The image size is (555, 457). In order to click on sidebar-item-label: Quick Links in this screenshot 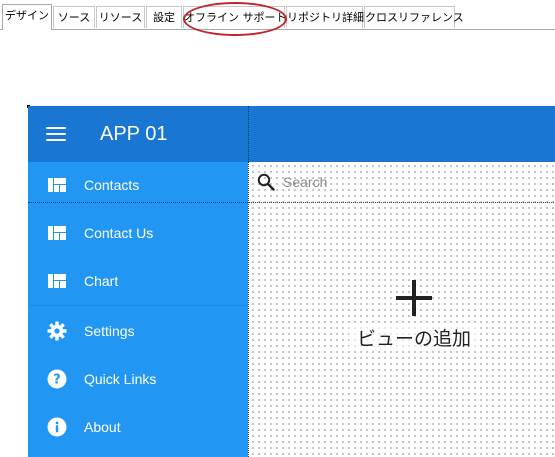, I will do `click(120, 379)`.